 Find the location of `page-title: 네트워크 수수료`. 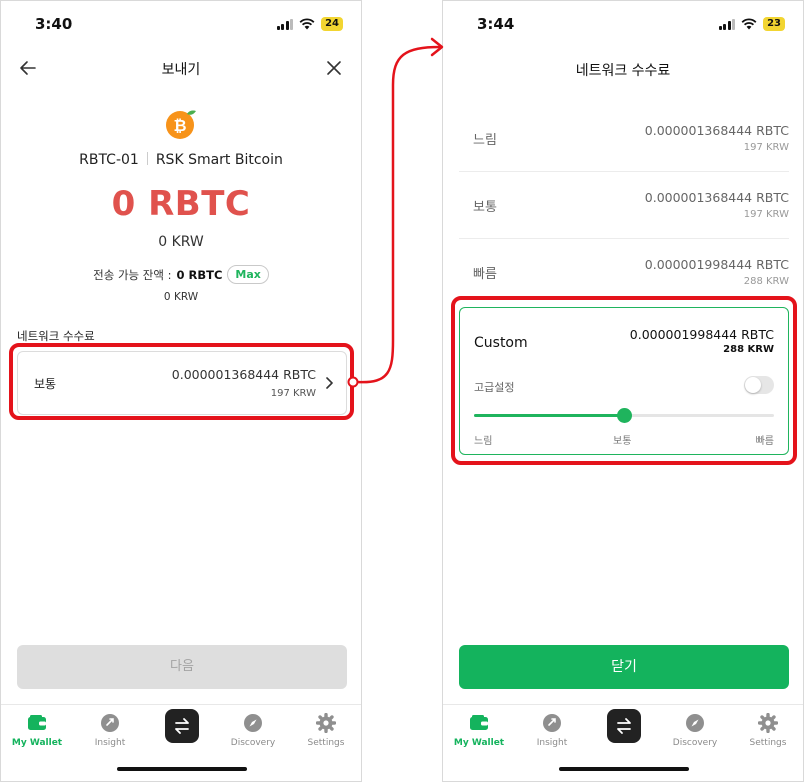

page-title: 네트워크 수수료 is located at coordinates (623, 71).